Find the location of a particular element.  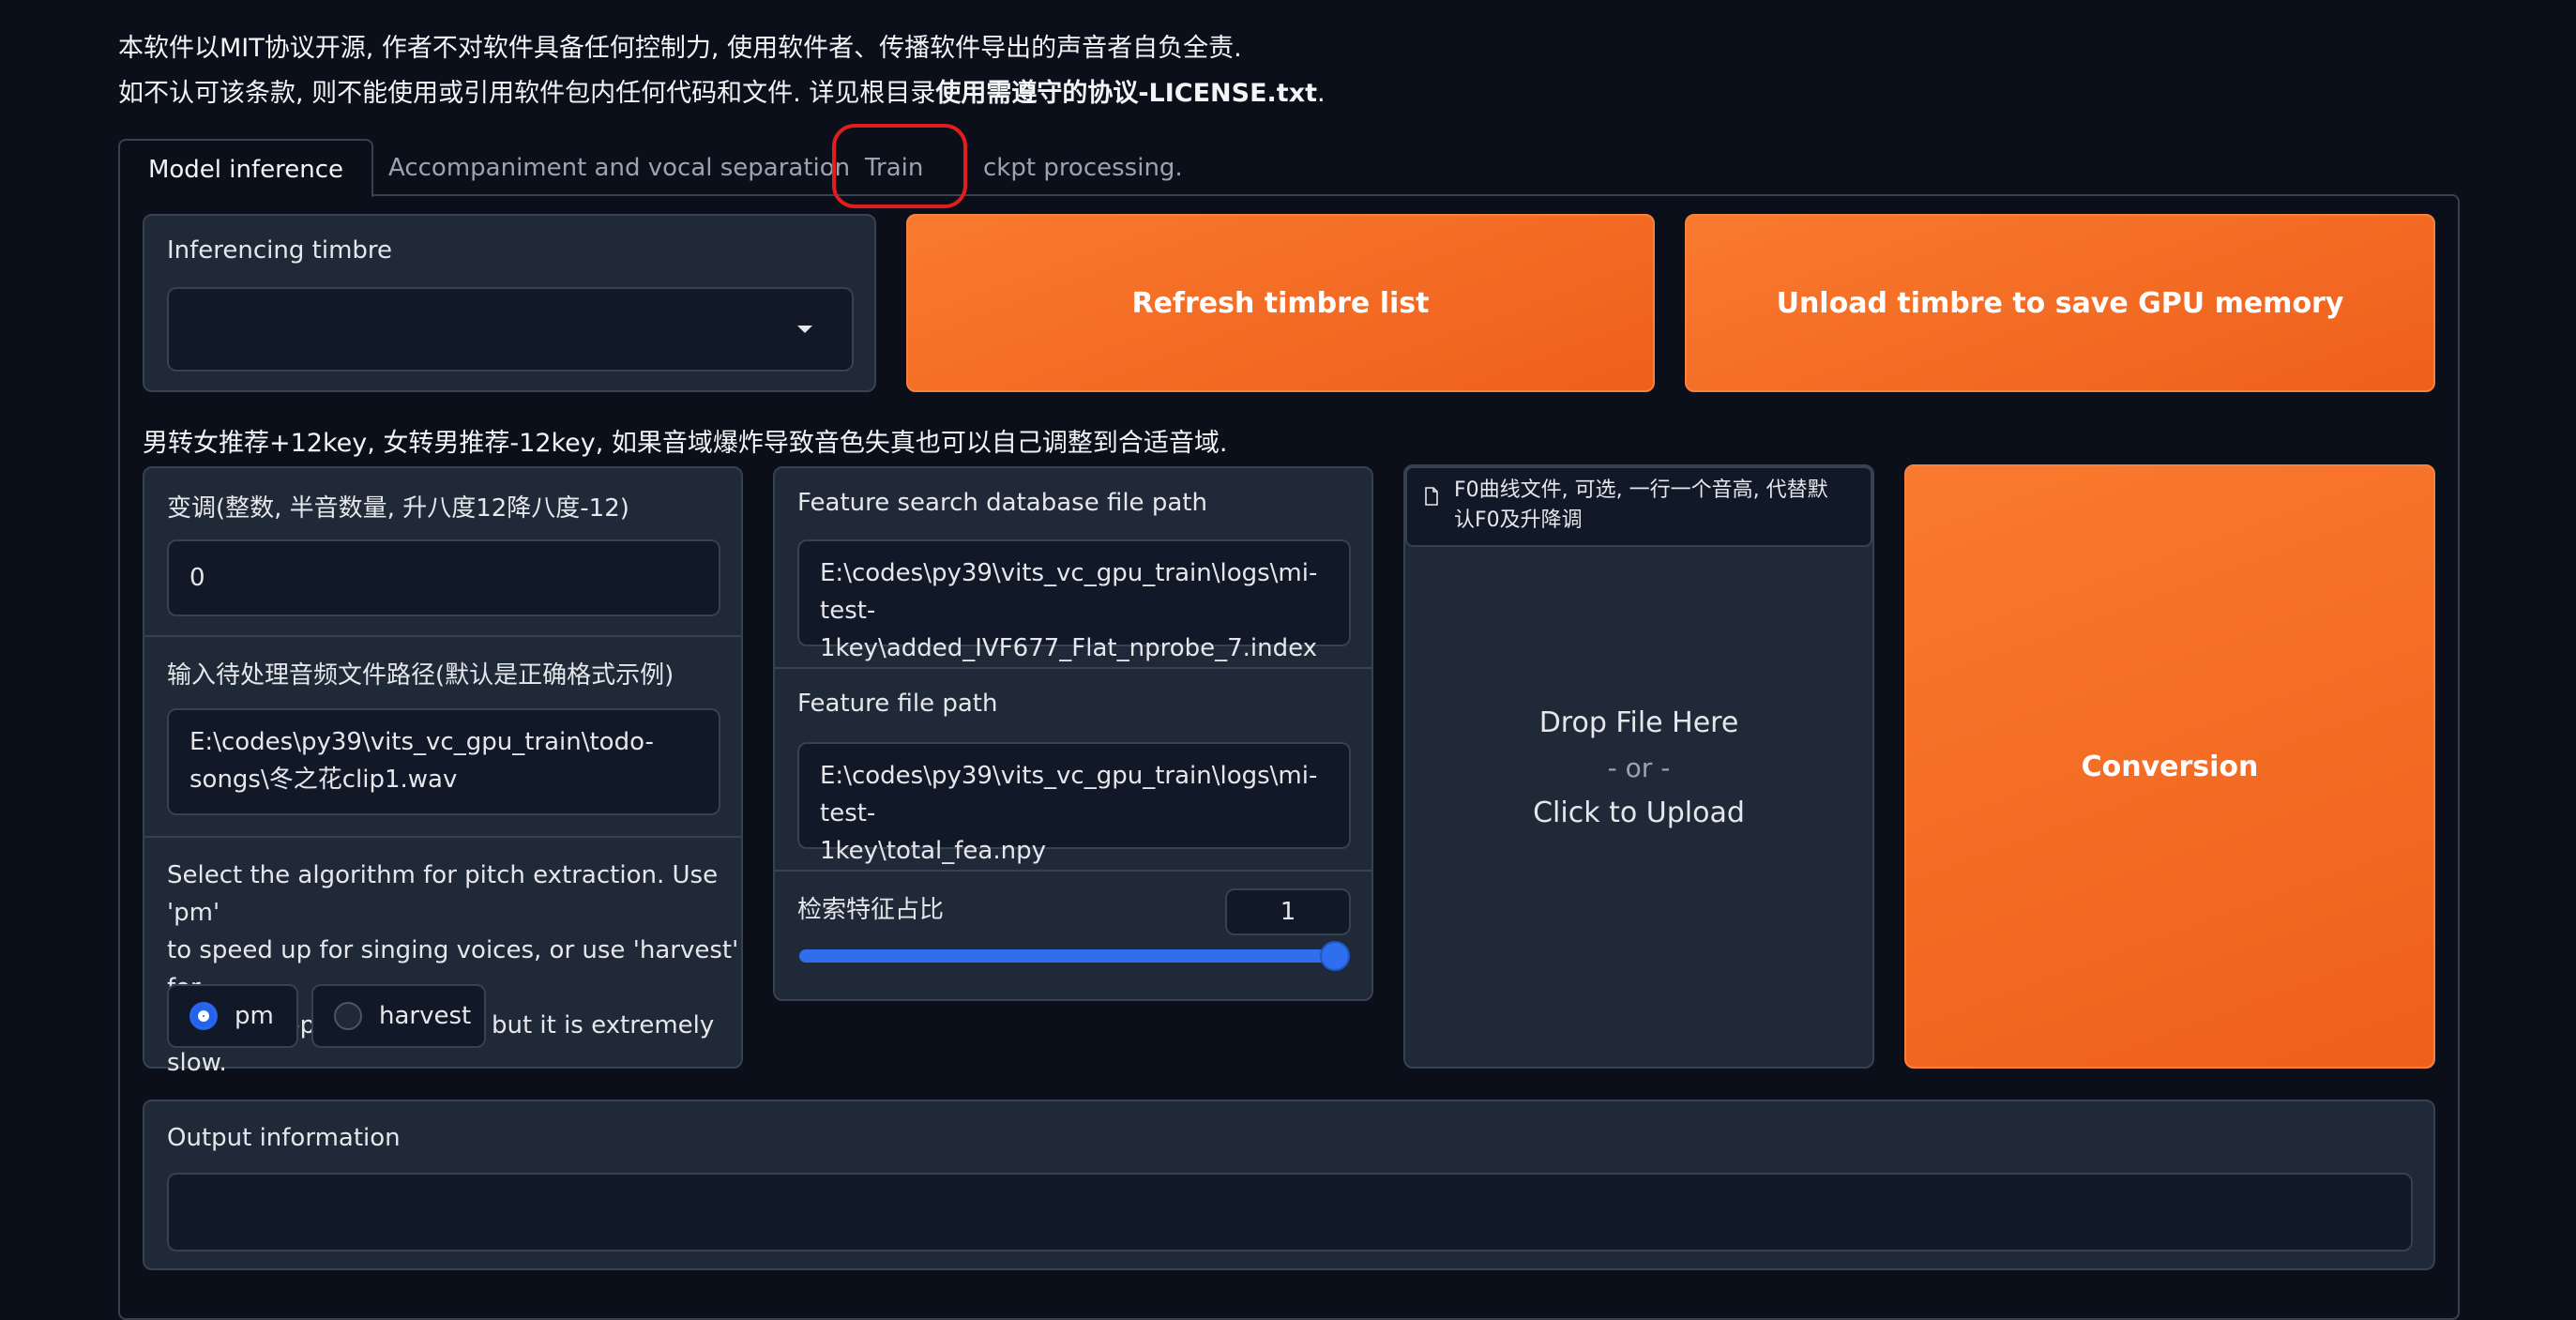

tab-vocal-separation: Accompaniment and vocal separation is located at coordinates (619, 168).